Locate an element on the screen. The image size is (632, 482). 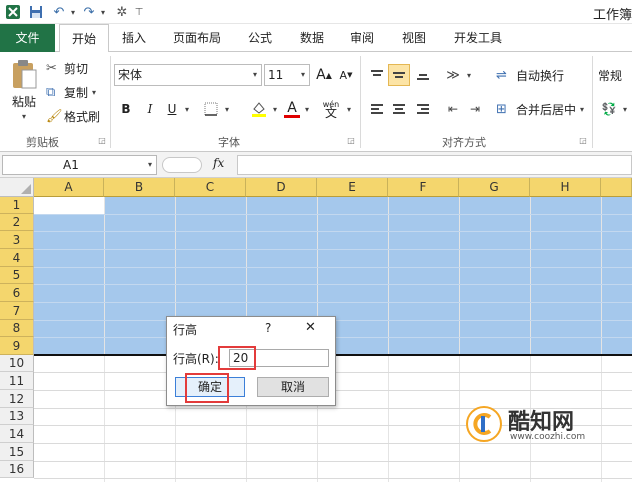
excel-icon is located at coordinates (13, 12).